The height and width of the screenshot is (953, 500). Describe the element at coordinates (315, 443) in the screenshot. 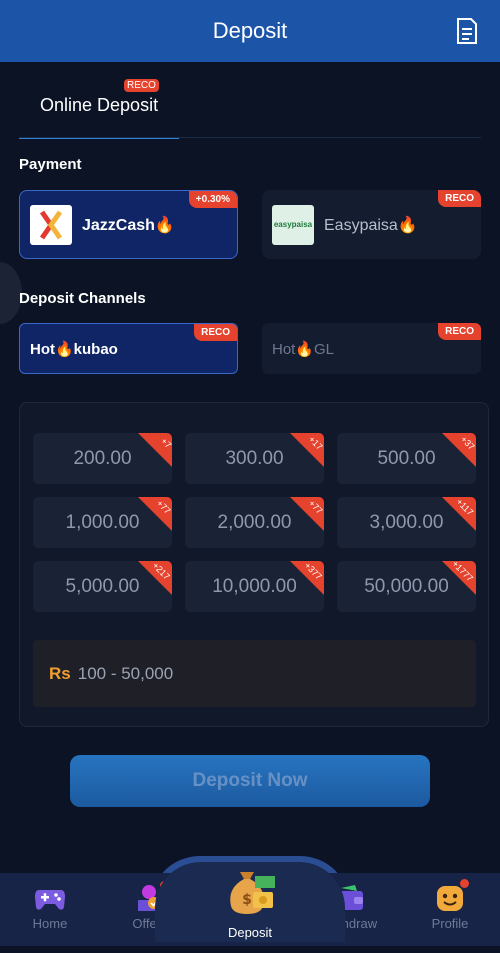

I see `bonus-value: +17` at that location.